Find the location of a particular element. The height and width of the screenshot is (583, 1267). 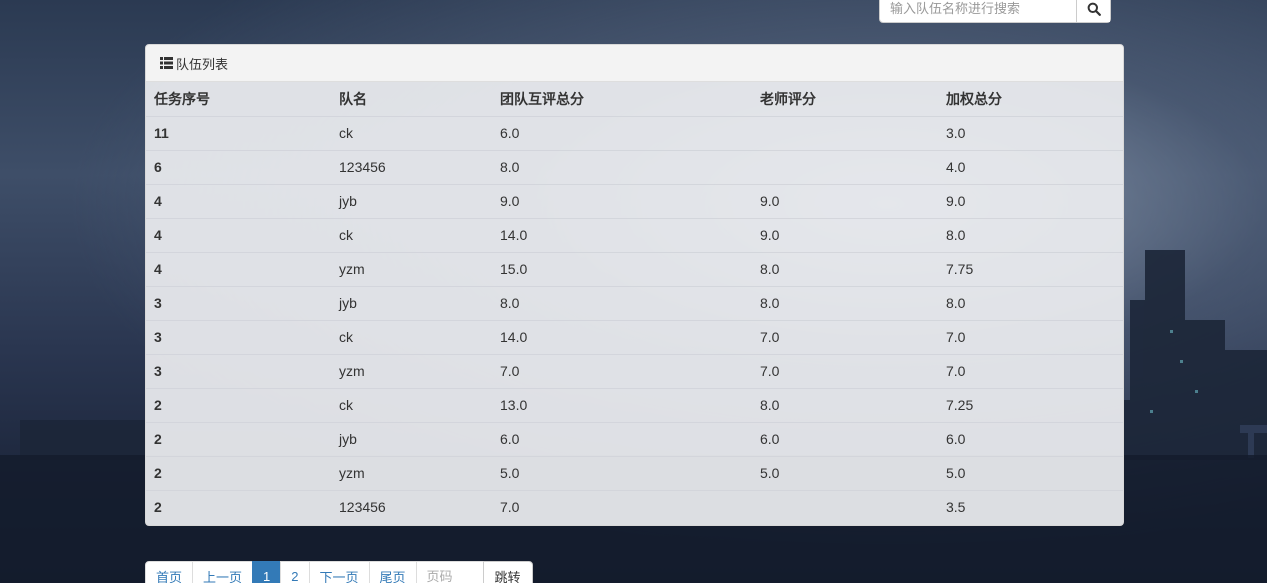

search-icon is located at coordinates (1094, 9).